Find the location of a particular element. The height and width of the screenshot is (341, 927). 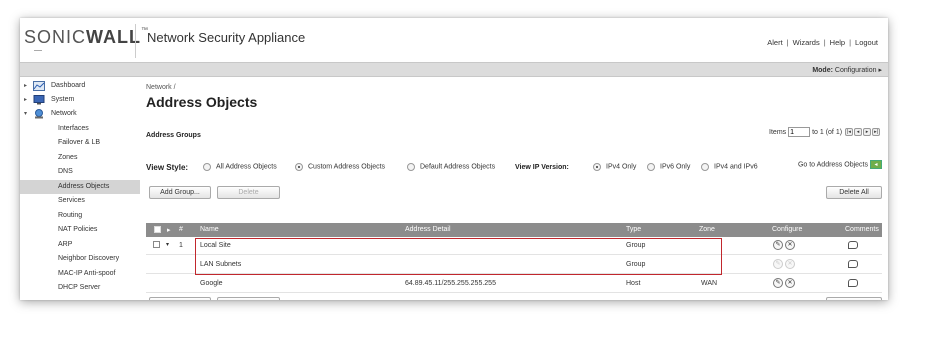

last-page-icon: ▸| is located at coordinates (876, 132).